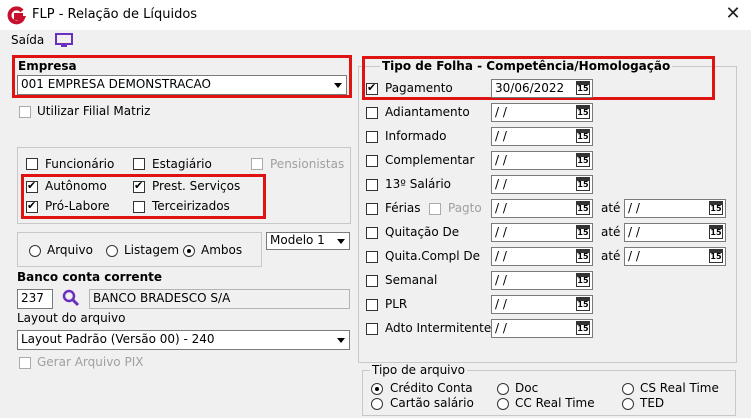  Describe the element at coordinates (32, 164) in the screenshot. I see `funcionario-checkbox` at that location.